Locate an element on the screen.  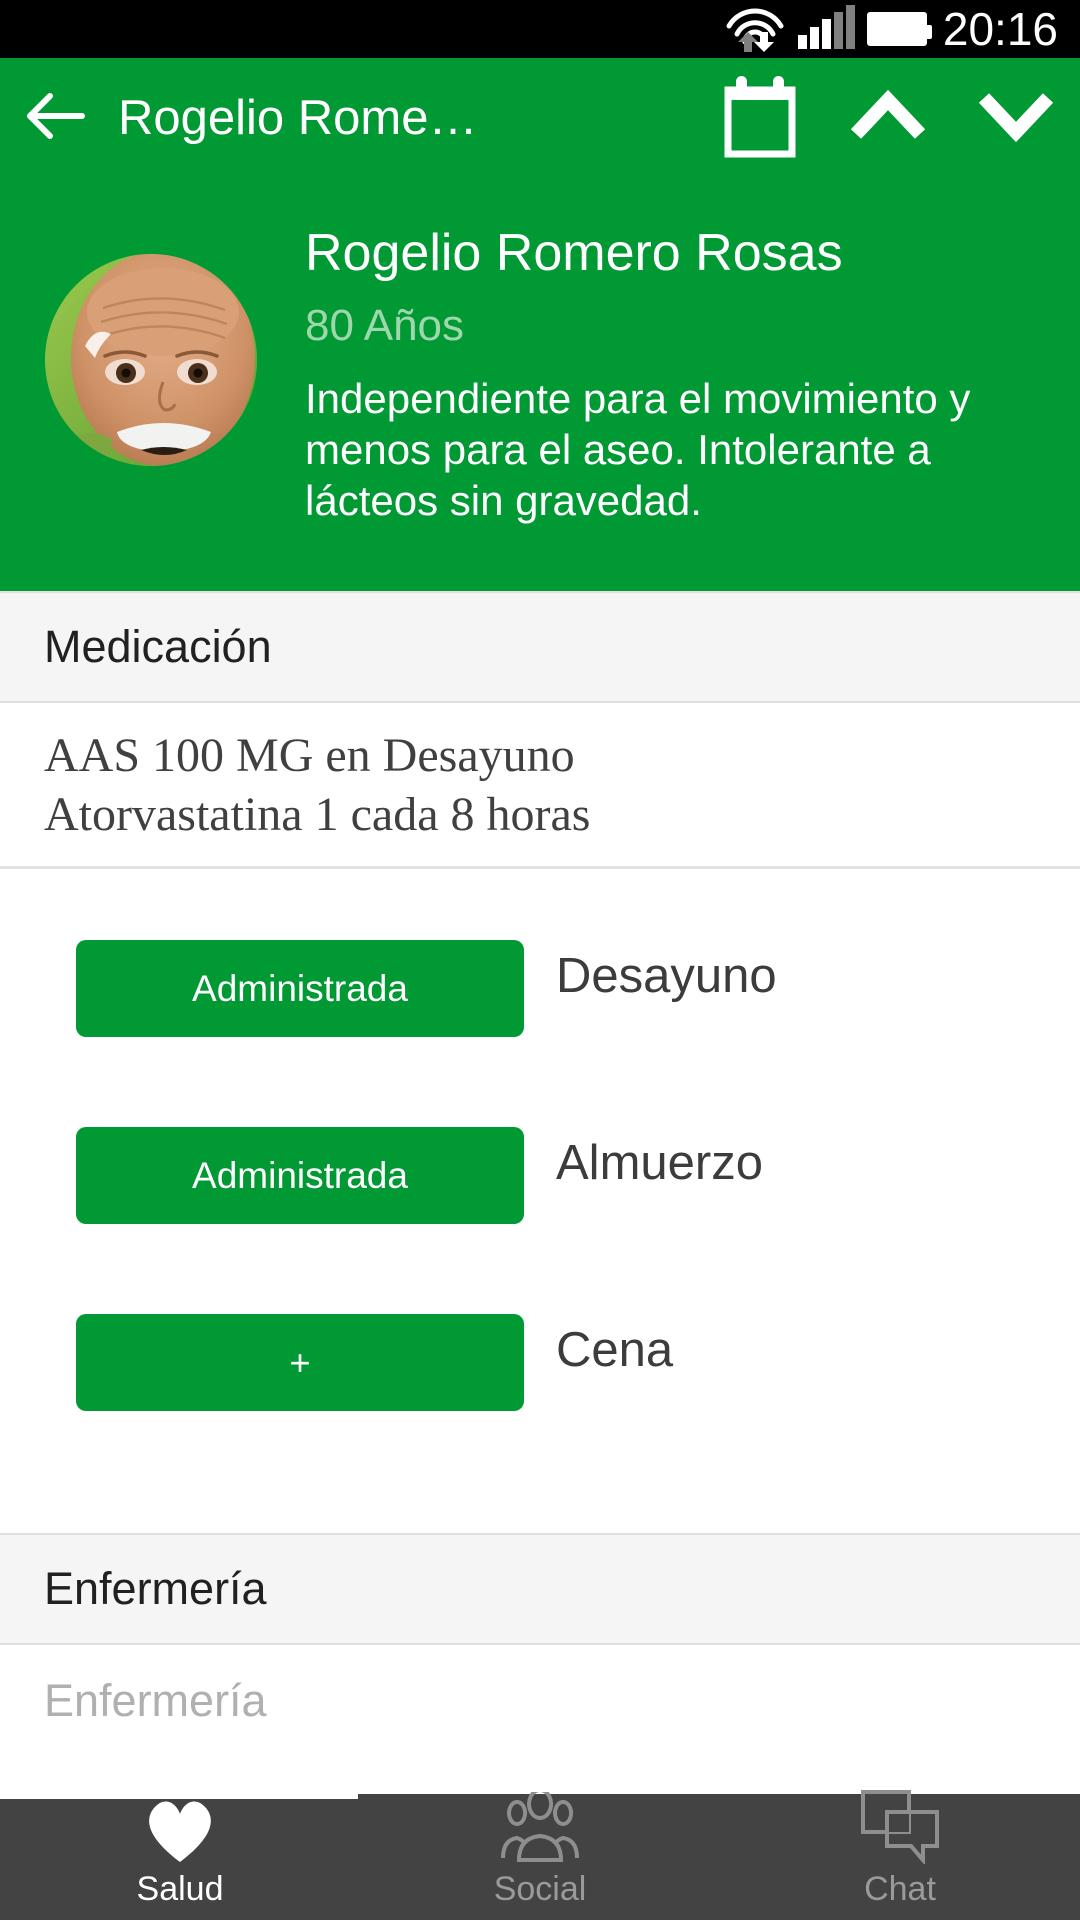
wifi-icon is located at coordinates (755, 29).